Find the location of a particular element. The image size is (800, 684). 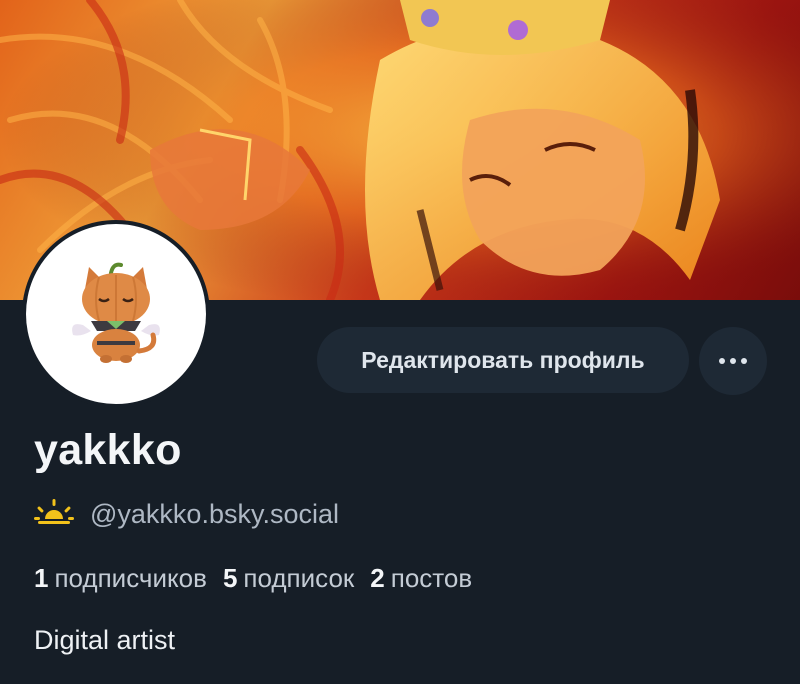

followers-label: подписчиков is located at coordinates (130, 578).